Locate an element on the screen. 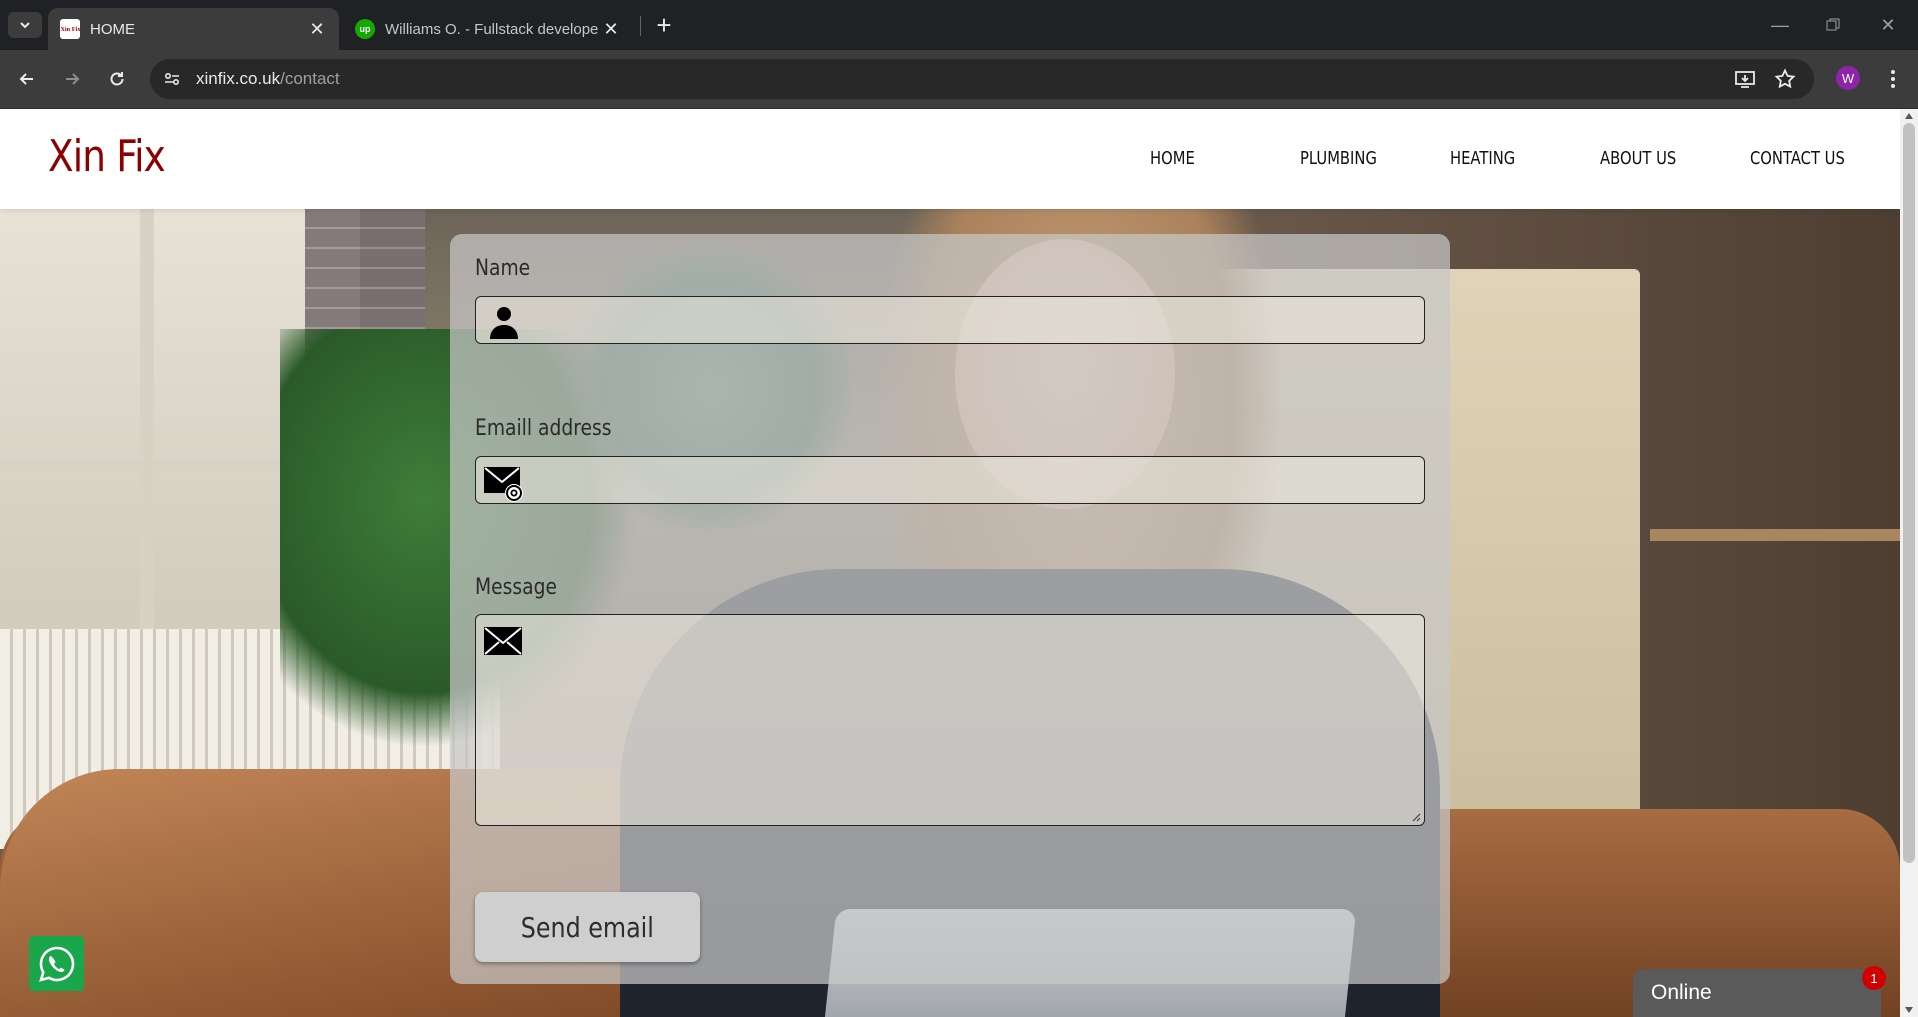 This screenshot has width=1918, height=1017. reload-icon is located at coordinates (117, 79).